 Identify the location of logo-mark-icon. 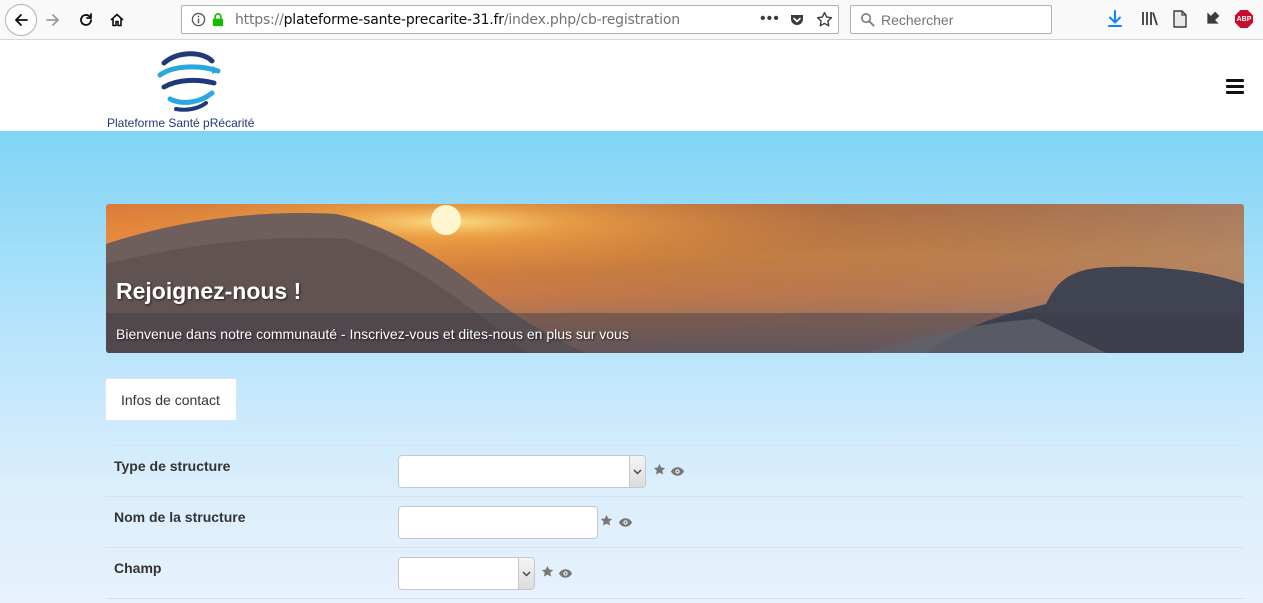
(189, 81).